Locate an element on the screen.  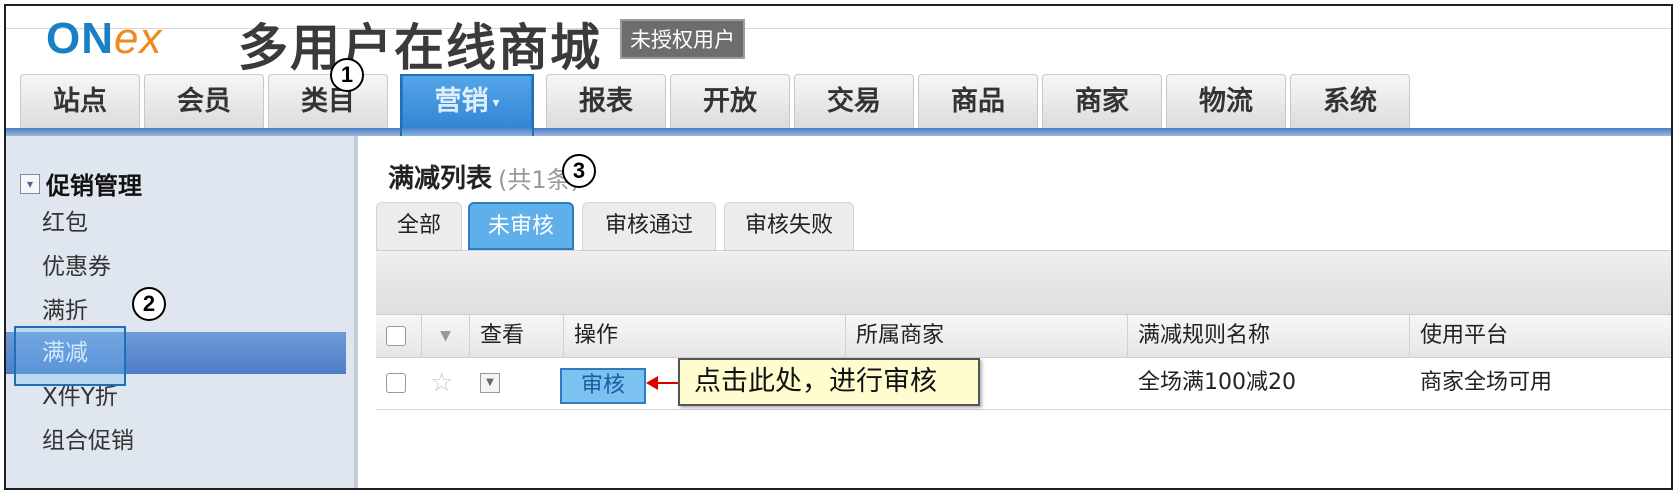
nav-tab-goods: 商品 is located at coordinates (978, 101).